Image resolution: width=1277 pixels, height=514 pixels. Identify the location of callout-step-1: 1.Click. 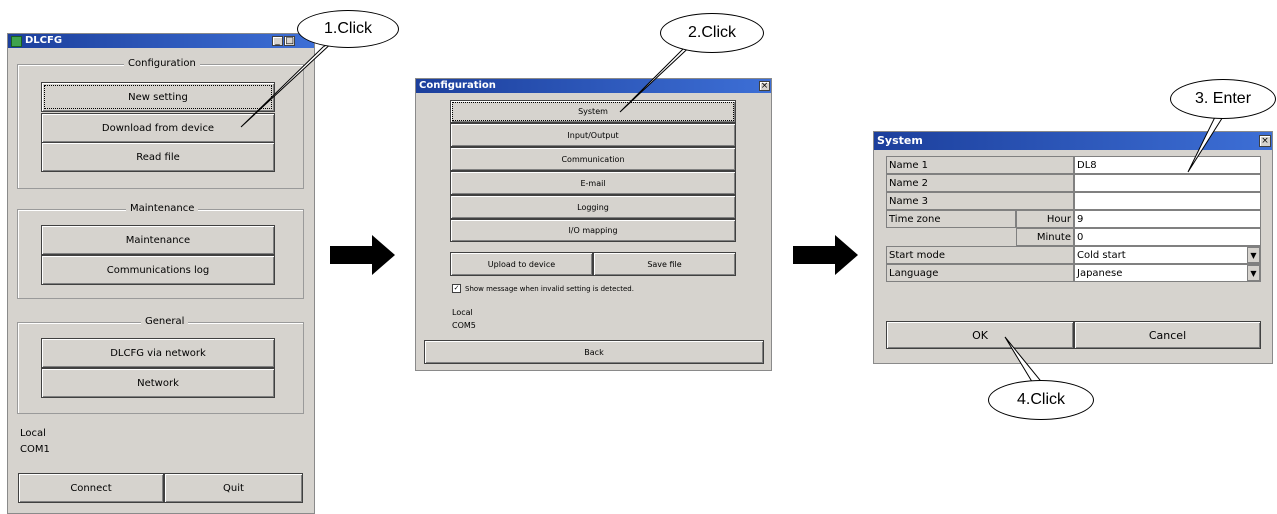
(348, 29).